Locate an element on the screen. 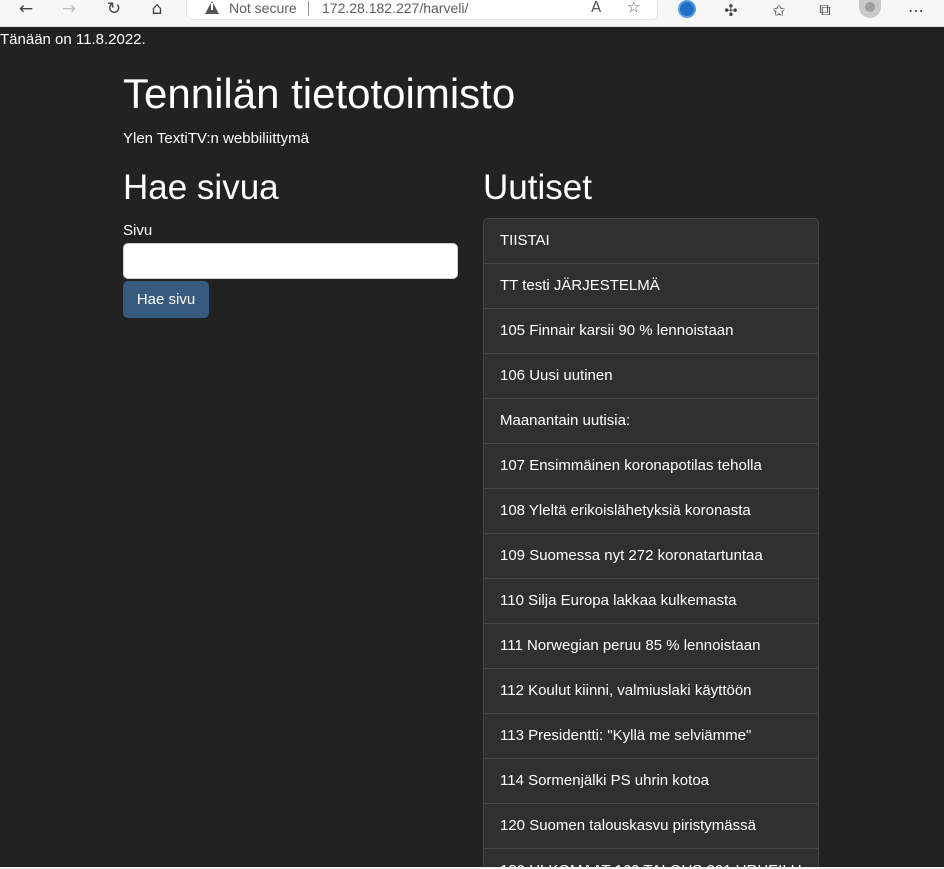 This screenshot has height=869, width=944. read-aloud-icon: A is located at coordinates (596, 8).